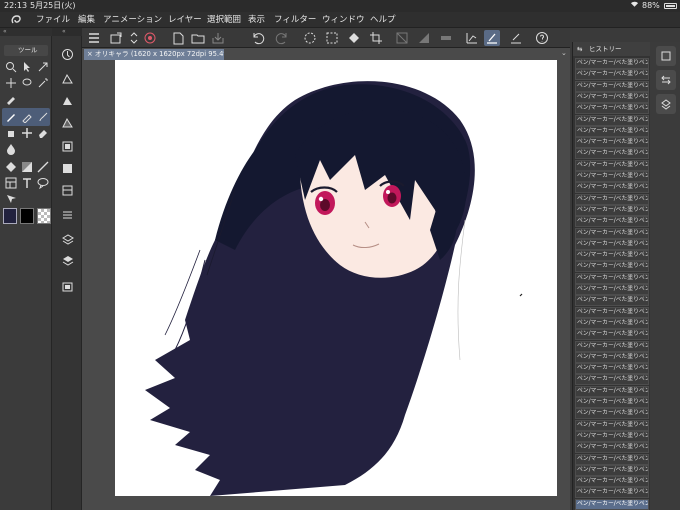 Image resolution: width=680 pixels, height=510 pixels. I want to click on redo-icon, so click(282, 38).